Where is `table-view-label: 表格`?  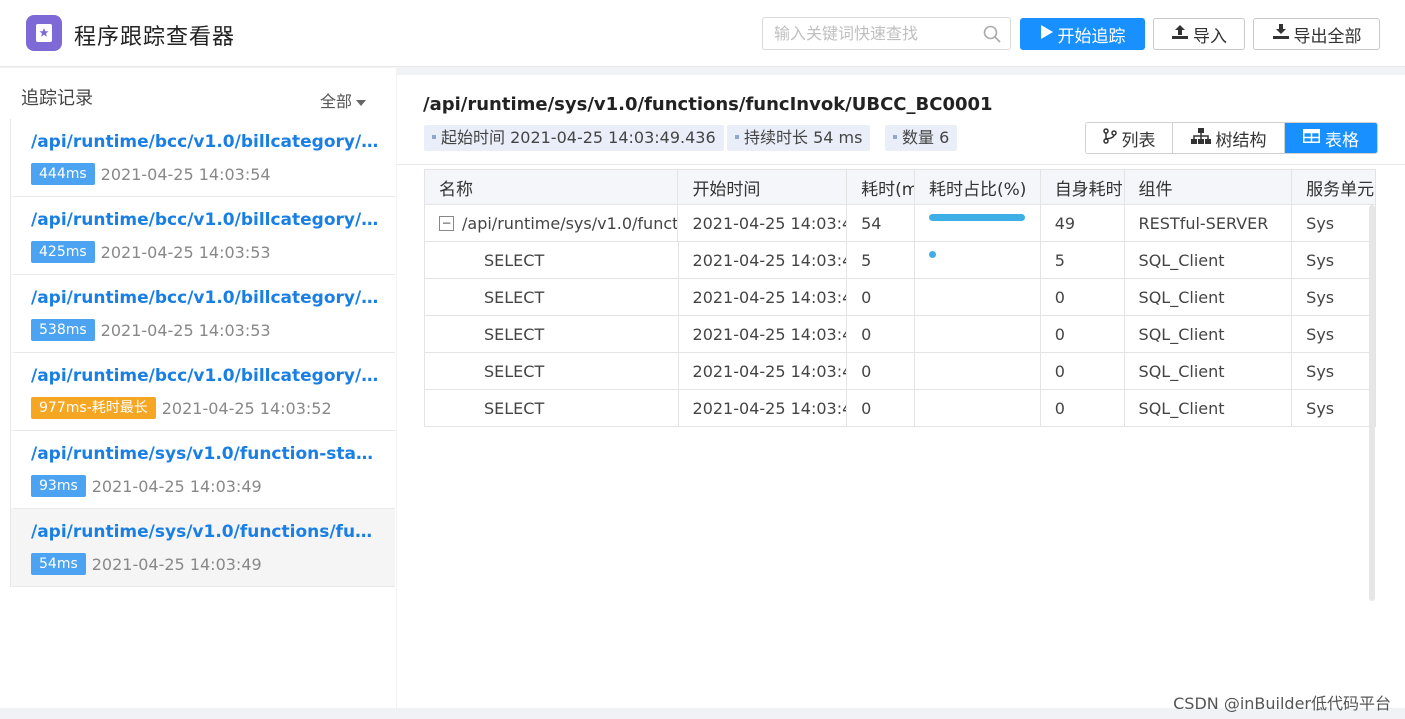 table-view-label: 表格 is located at coordinates (1342, 140).